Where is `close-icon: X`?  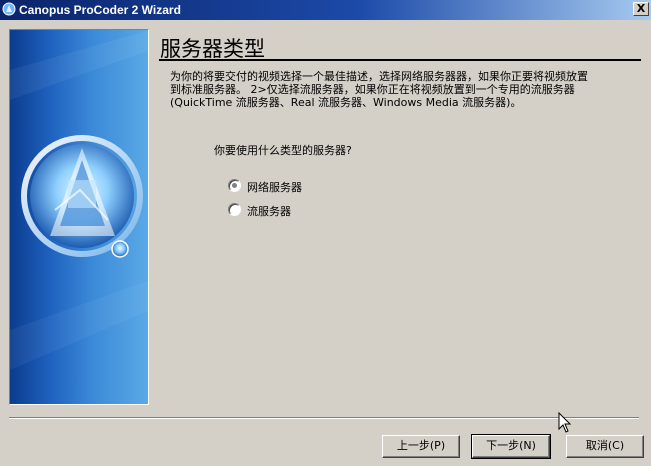
close-icon: X is located at coordinates (641, 8).